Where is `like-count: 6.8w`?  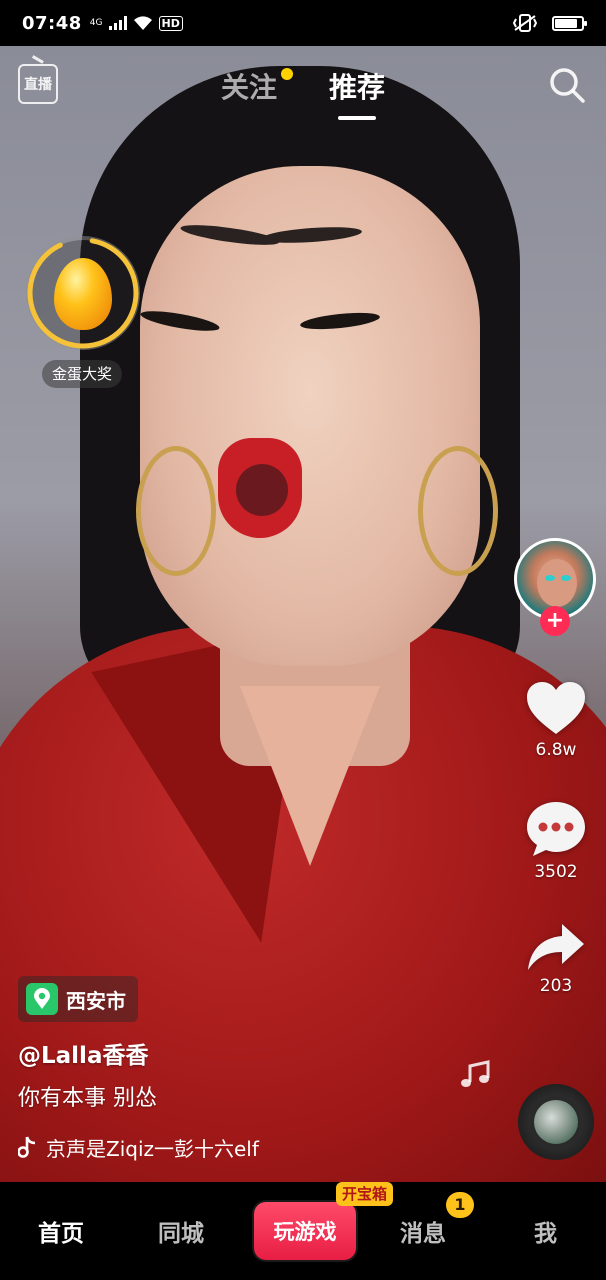 like-count: 6.8w is located at coordinates (556, 750).